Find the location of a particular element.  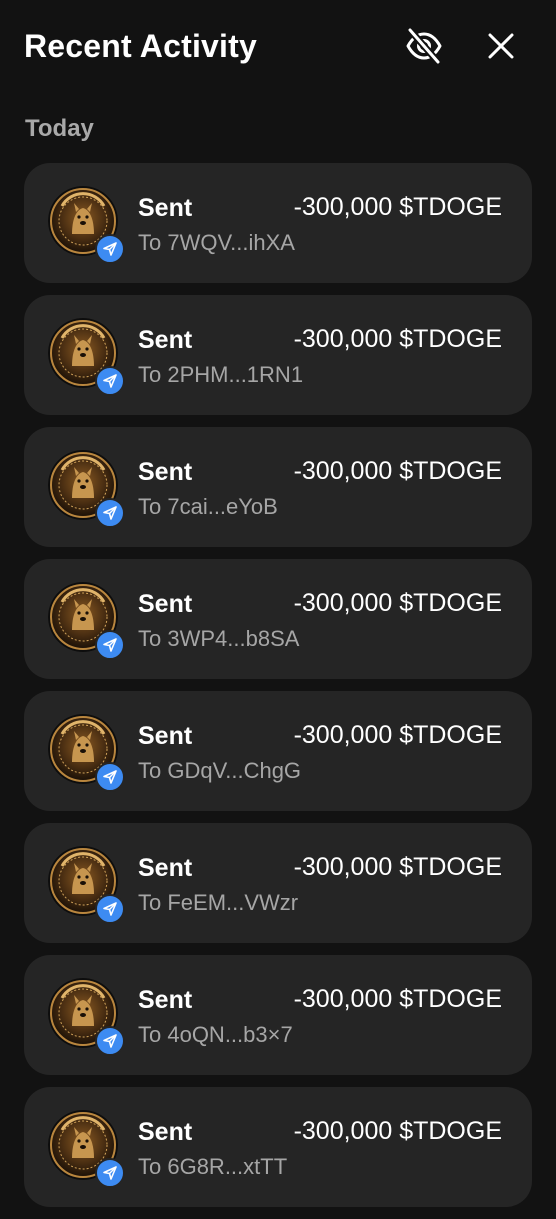

activity-item: Sent -300,000 $TDOGE To 4oQN...b3×7 is located at coordinates (278, 1015).